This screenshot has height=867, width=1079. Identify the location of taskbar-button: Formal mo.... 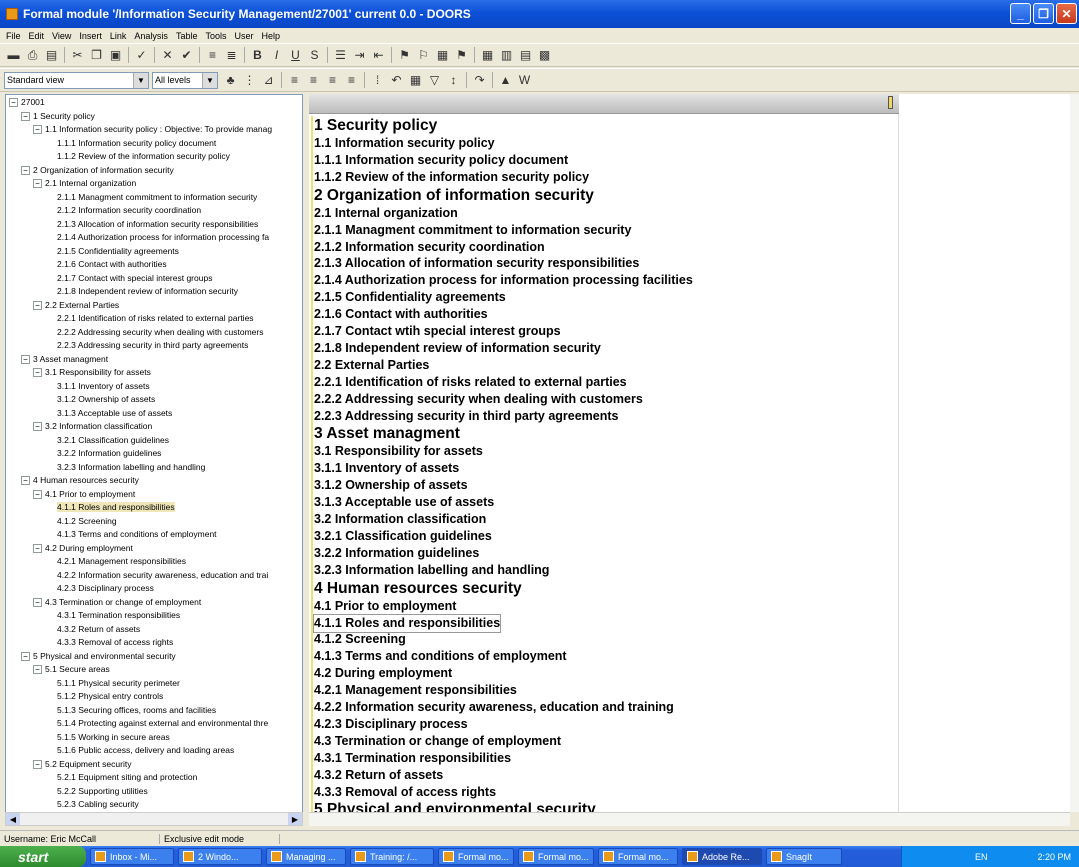
(638, 856).